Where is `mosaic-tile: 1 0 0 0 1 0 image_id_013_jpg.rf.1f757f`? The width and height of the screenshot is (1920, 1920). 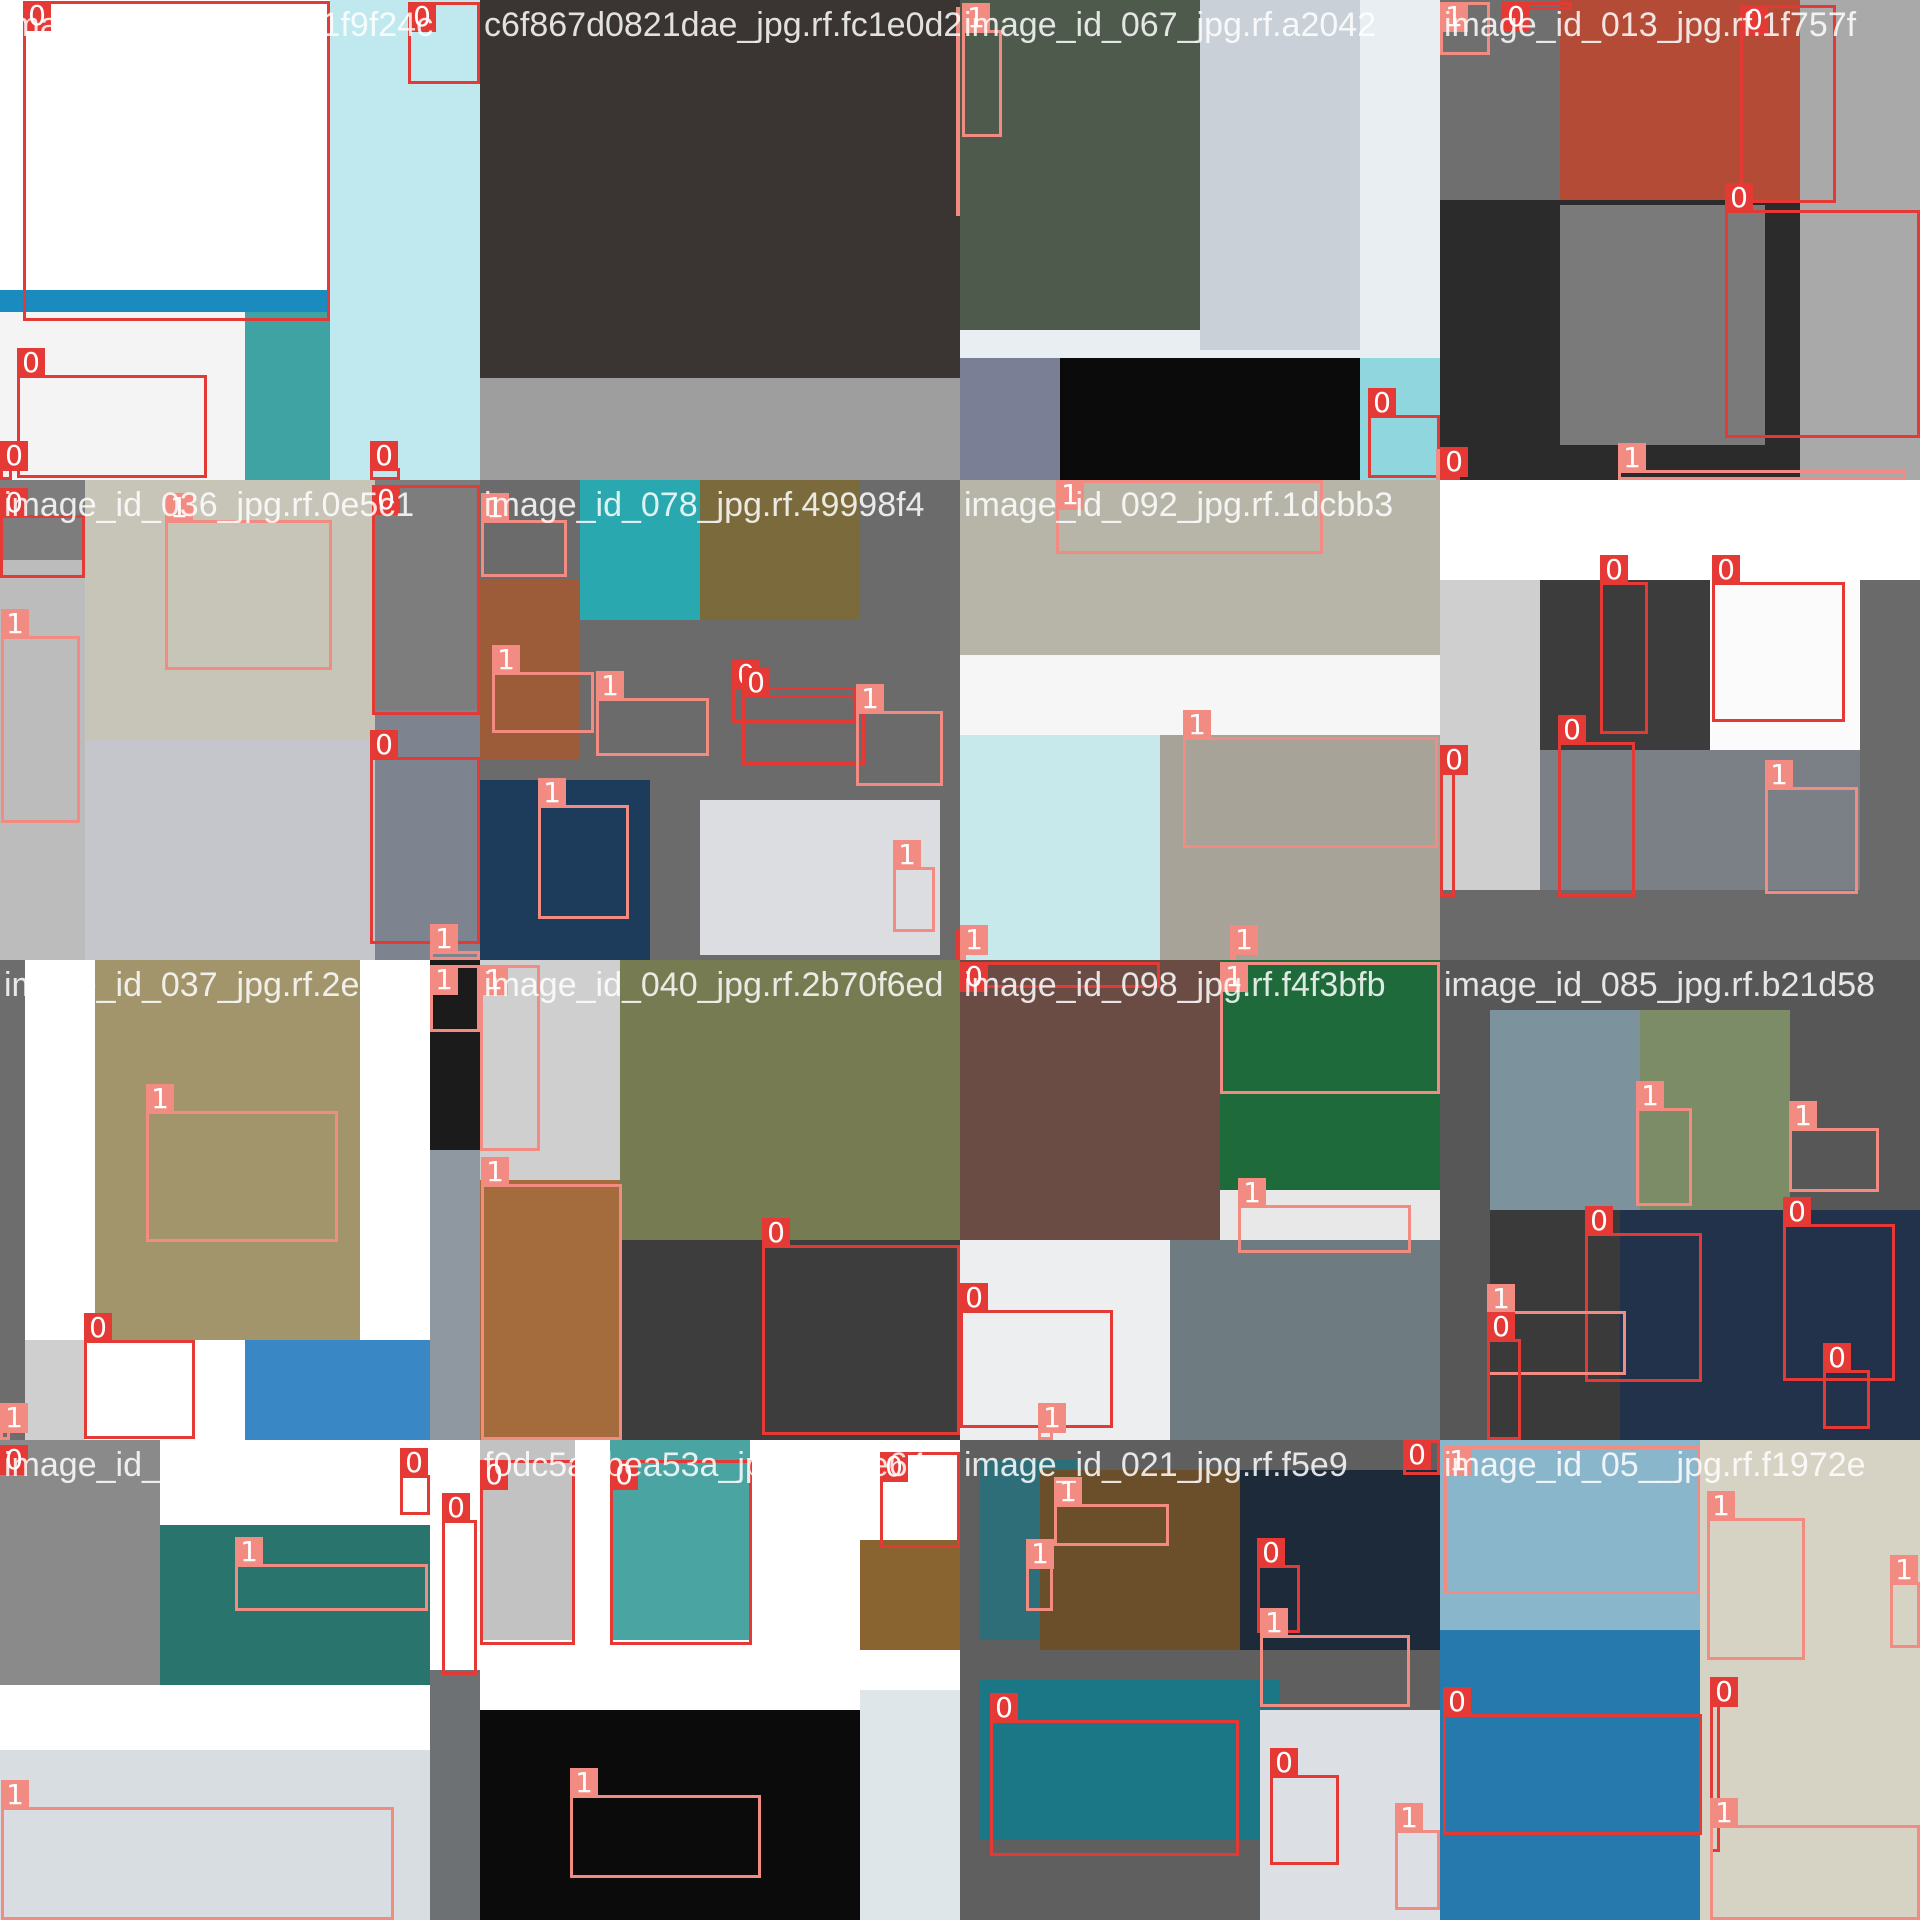 mosaic-tile: 1 0 0 0 1 0 image_id_013_jpg.rf.1f757f is located at coordinates (1680, 240).